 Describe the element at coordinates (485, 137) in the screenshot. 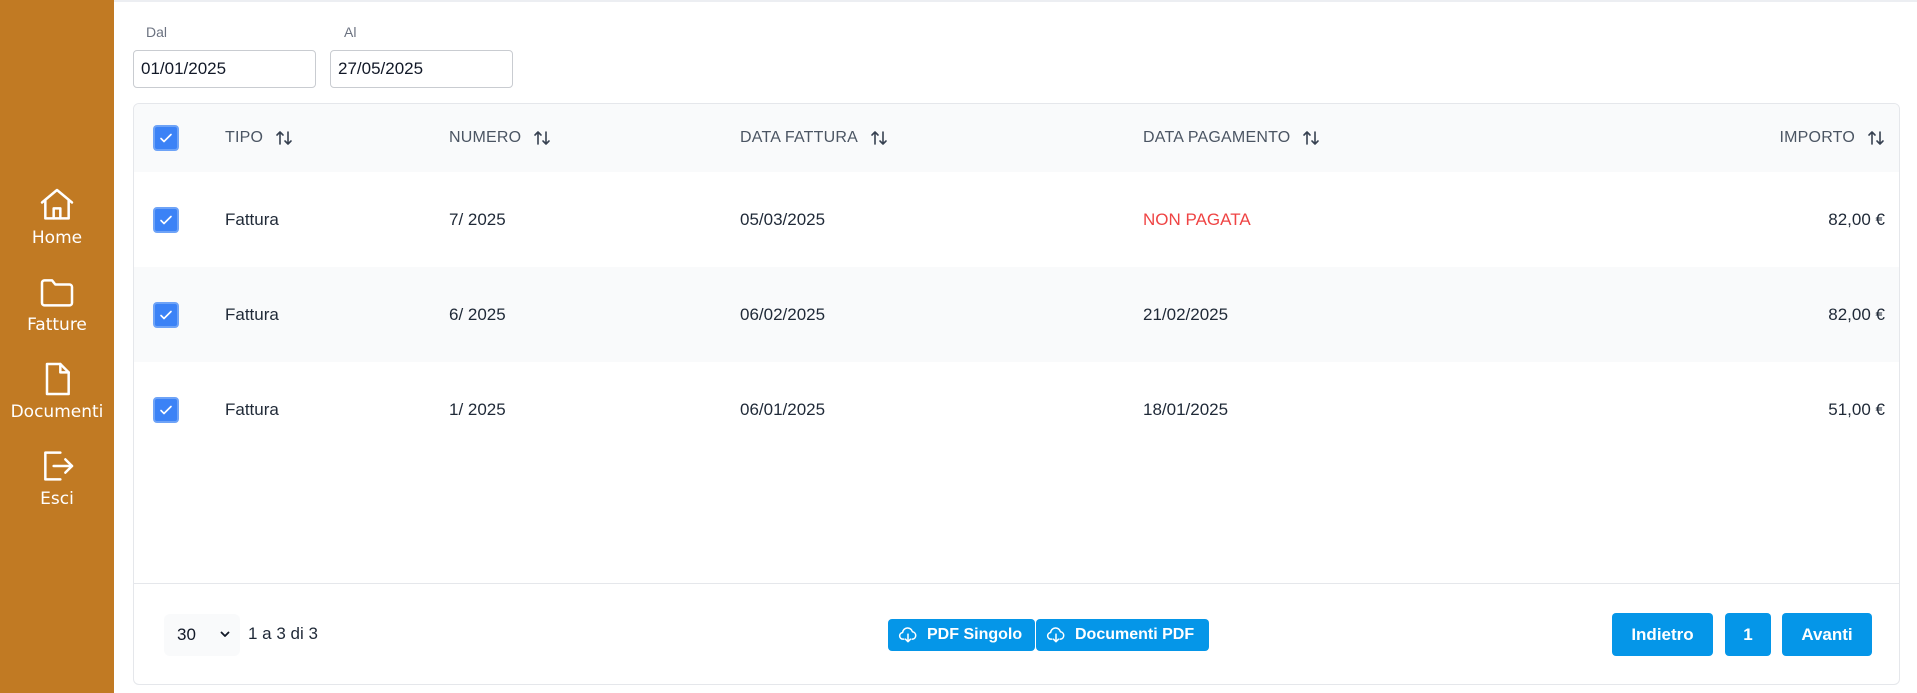

I see `column-label: NUMERO` at that location.